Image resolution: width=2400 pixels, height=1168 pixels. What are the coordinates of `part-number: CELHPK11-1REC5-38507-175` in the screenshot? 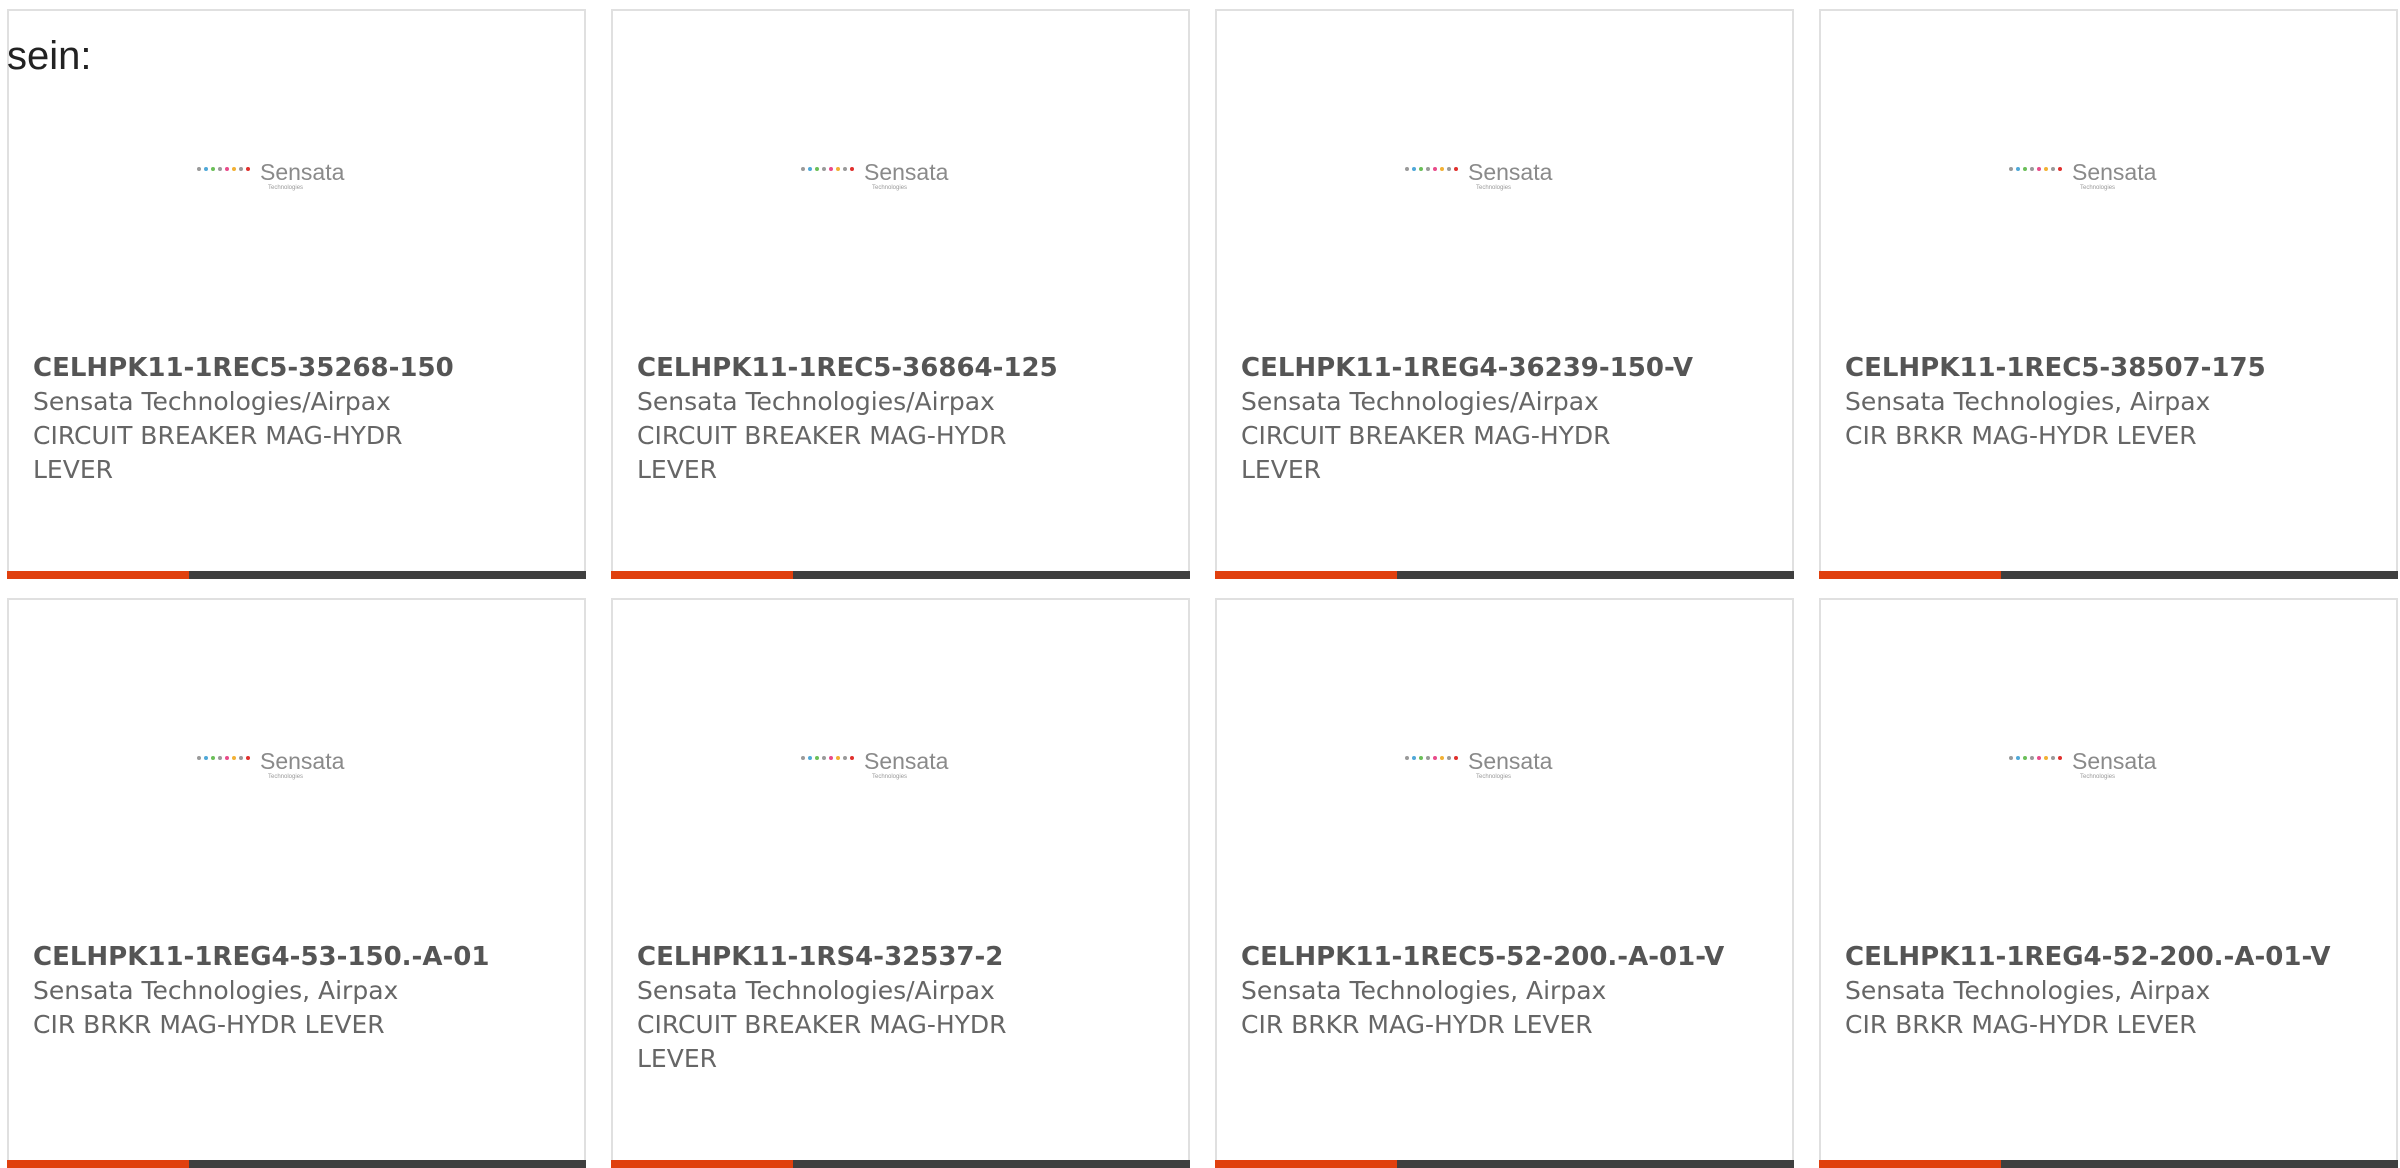 It's located at (2108, 368).